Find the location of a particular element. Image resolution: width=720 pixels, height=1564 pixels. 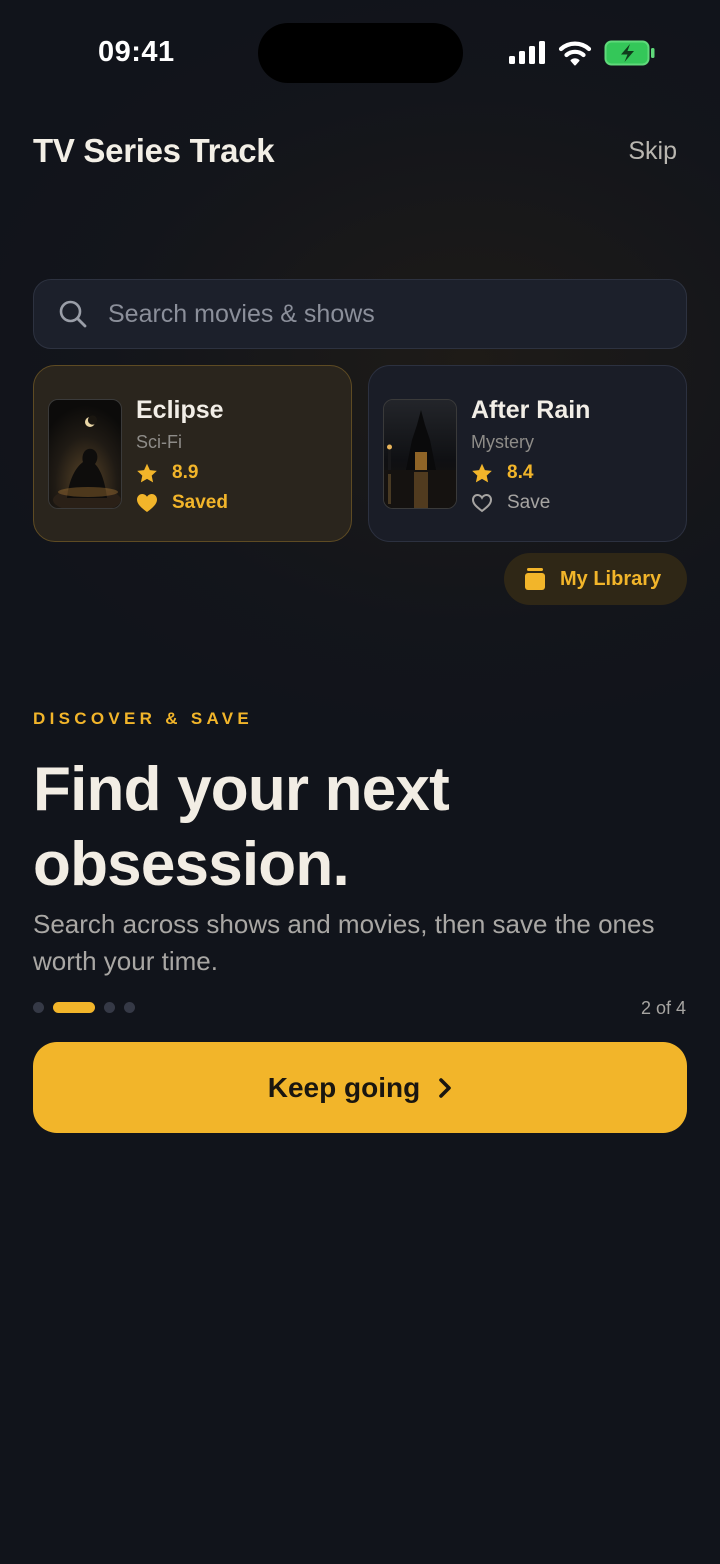

card-title: After Rain is located at coordinates (531, 410).